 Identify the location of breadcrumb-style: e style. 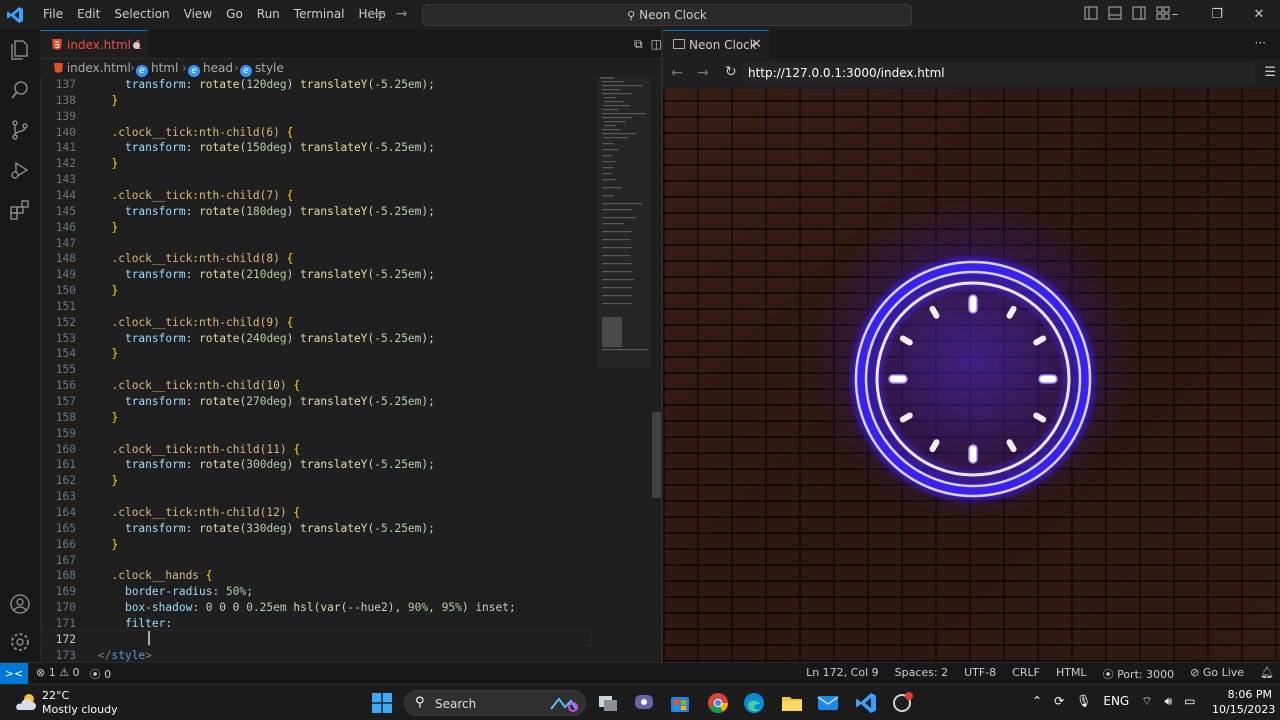
(262, 69).